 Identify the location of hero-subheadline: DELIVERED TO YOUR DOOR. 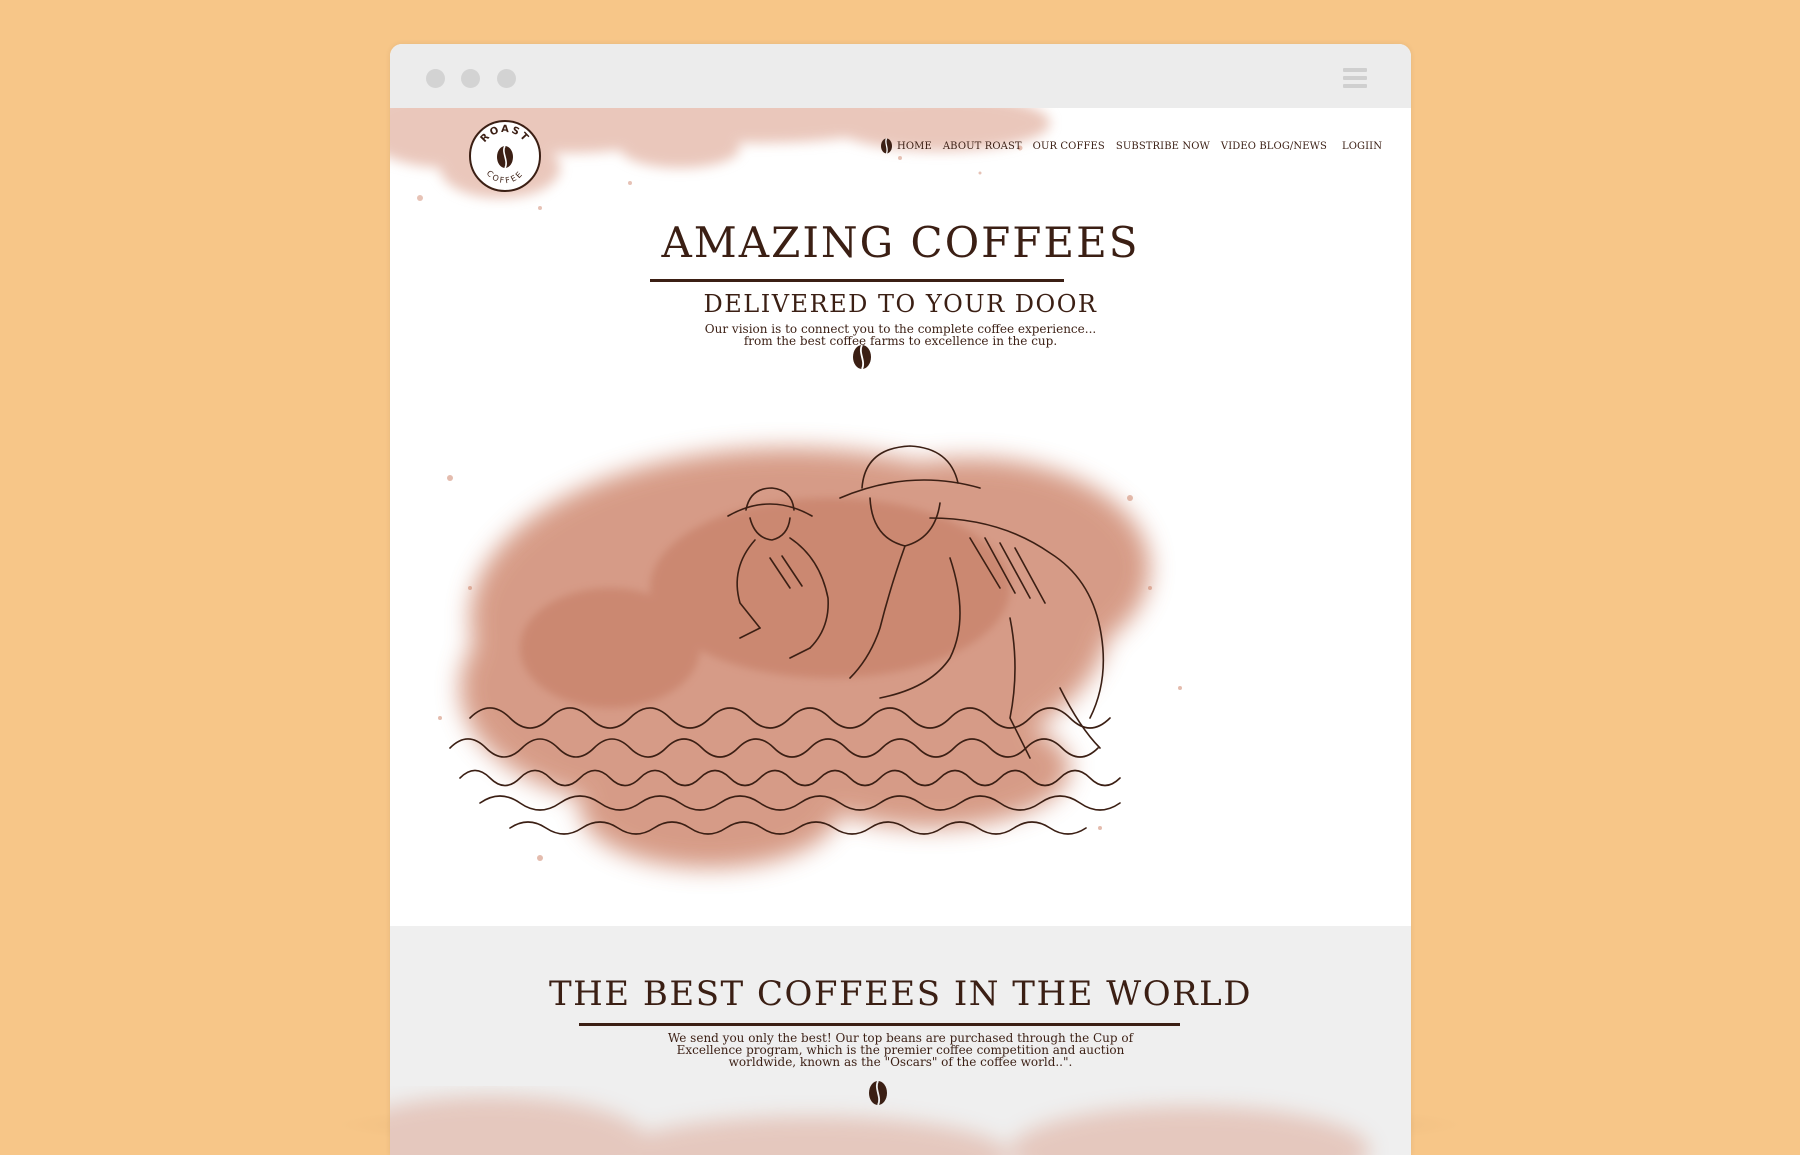
(900, 304).